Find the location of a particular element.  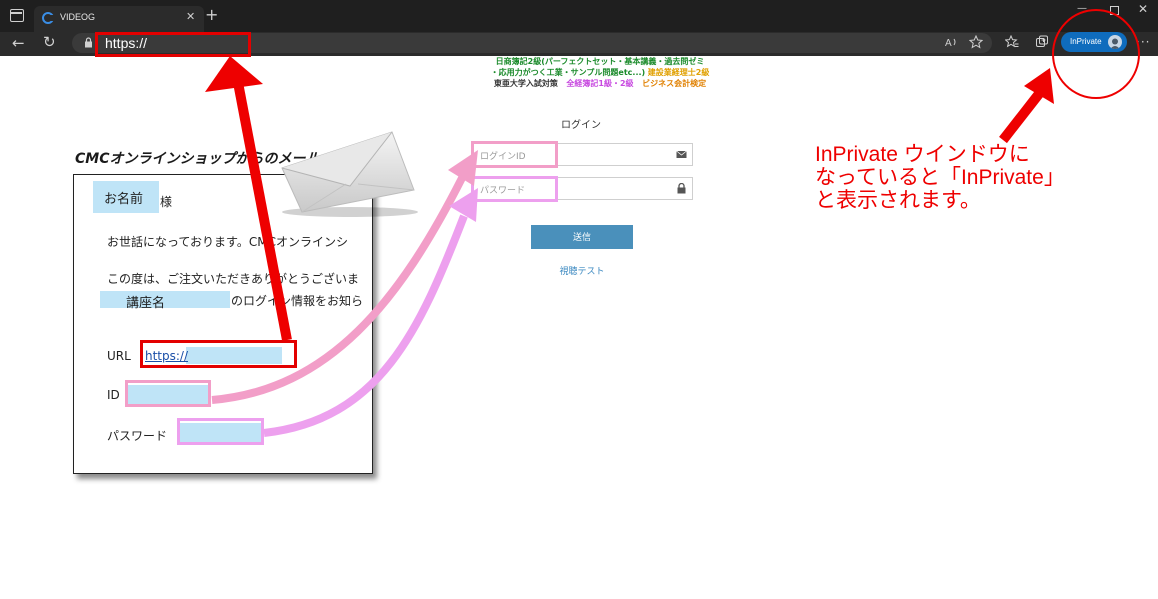

banner-link-zenkei: 全経簿記1級・2級 is located at coordinates (599, 83).